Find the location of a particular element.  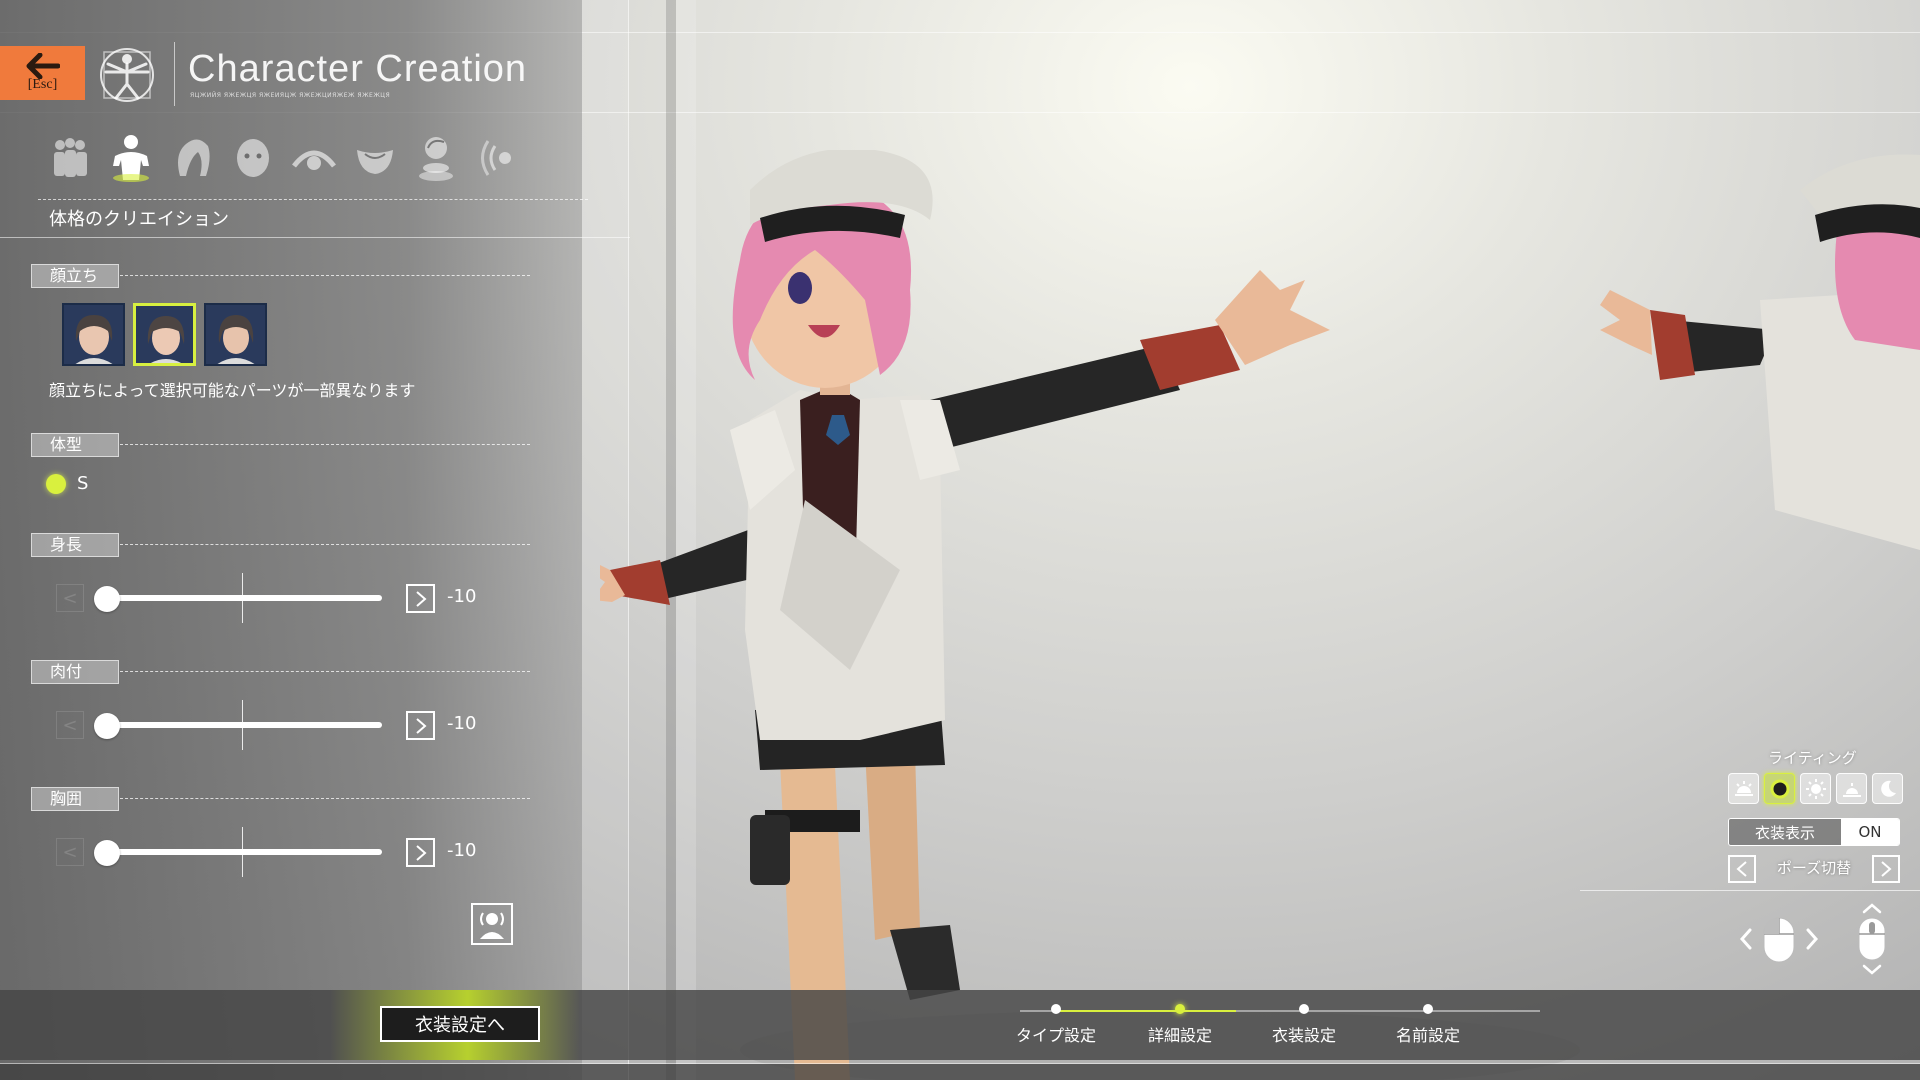

step-name: 名前設定 is located at coordinates (1428, 1025).